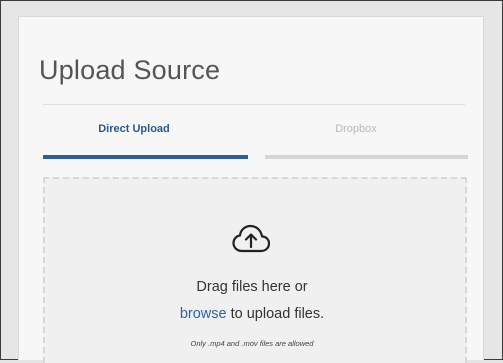 This screenshot has width=503, height=363. Describe the element at coordinates (251, 238) in the screenshot. I see `cloud-upload-icon` at that location.